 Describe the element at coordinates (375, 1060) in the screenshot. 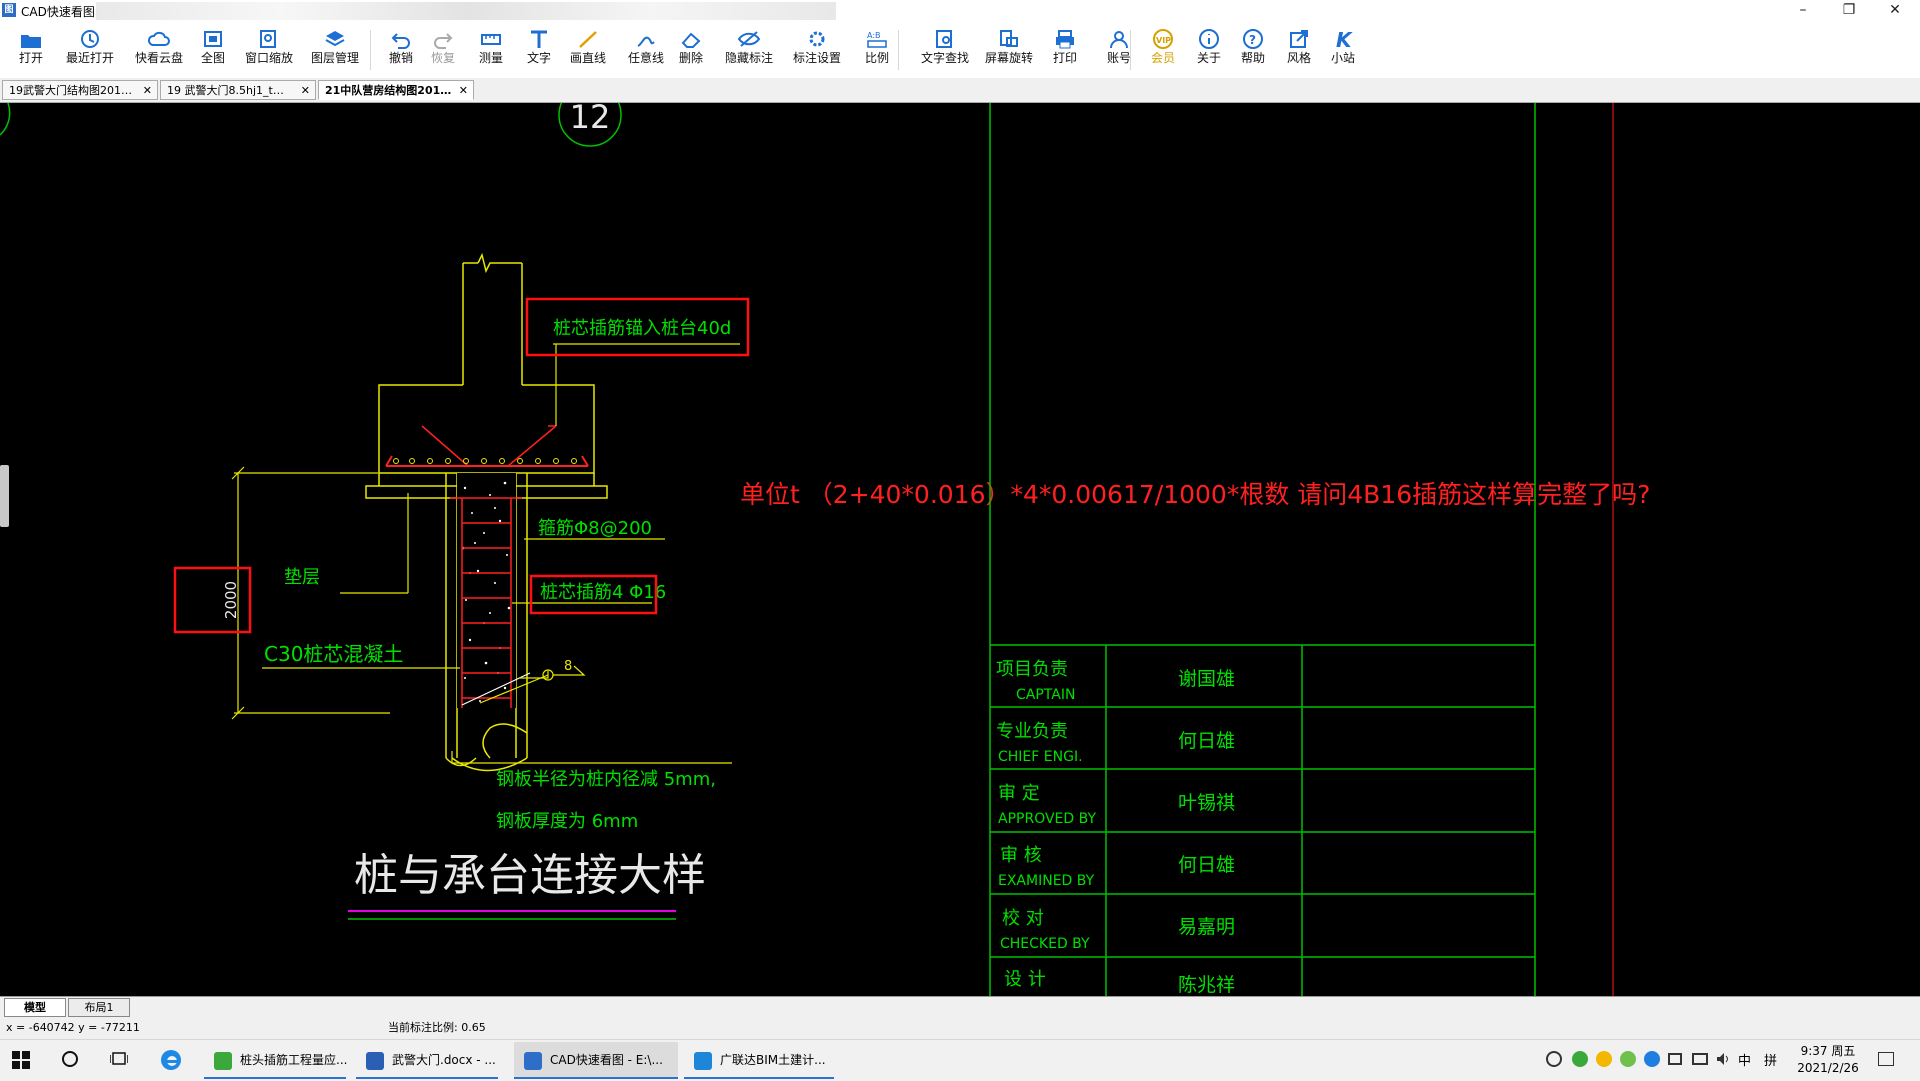

I see `word-icon` at that location.